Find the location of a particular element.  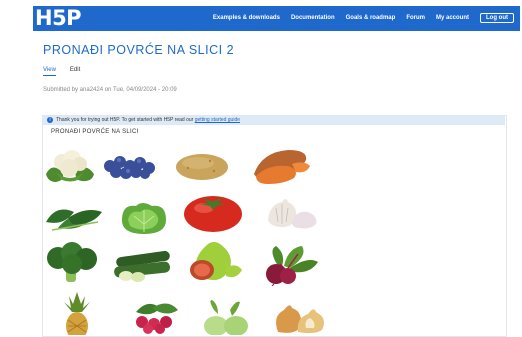

potato-image is located at coordinates (202, 167).